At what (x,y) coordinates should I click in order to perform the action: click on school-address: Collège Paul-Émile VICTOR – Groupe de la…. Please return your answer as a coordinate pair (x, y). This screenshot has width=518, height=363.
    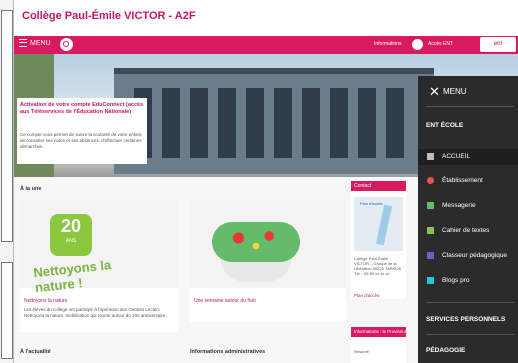
    Looking at the image, I should click on (378, 266).